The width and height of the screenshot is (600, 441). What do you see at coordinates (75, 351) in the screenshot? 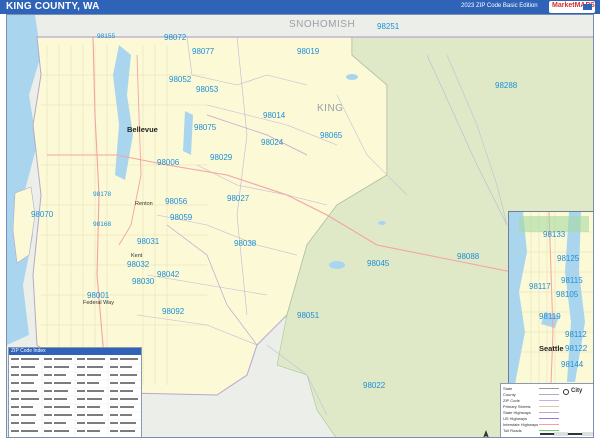
I see `zip-table-header: ZIP Code Index` at bounding box center [75, 351].